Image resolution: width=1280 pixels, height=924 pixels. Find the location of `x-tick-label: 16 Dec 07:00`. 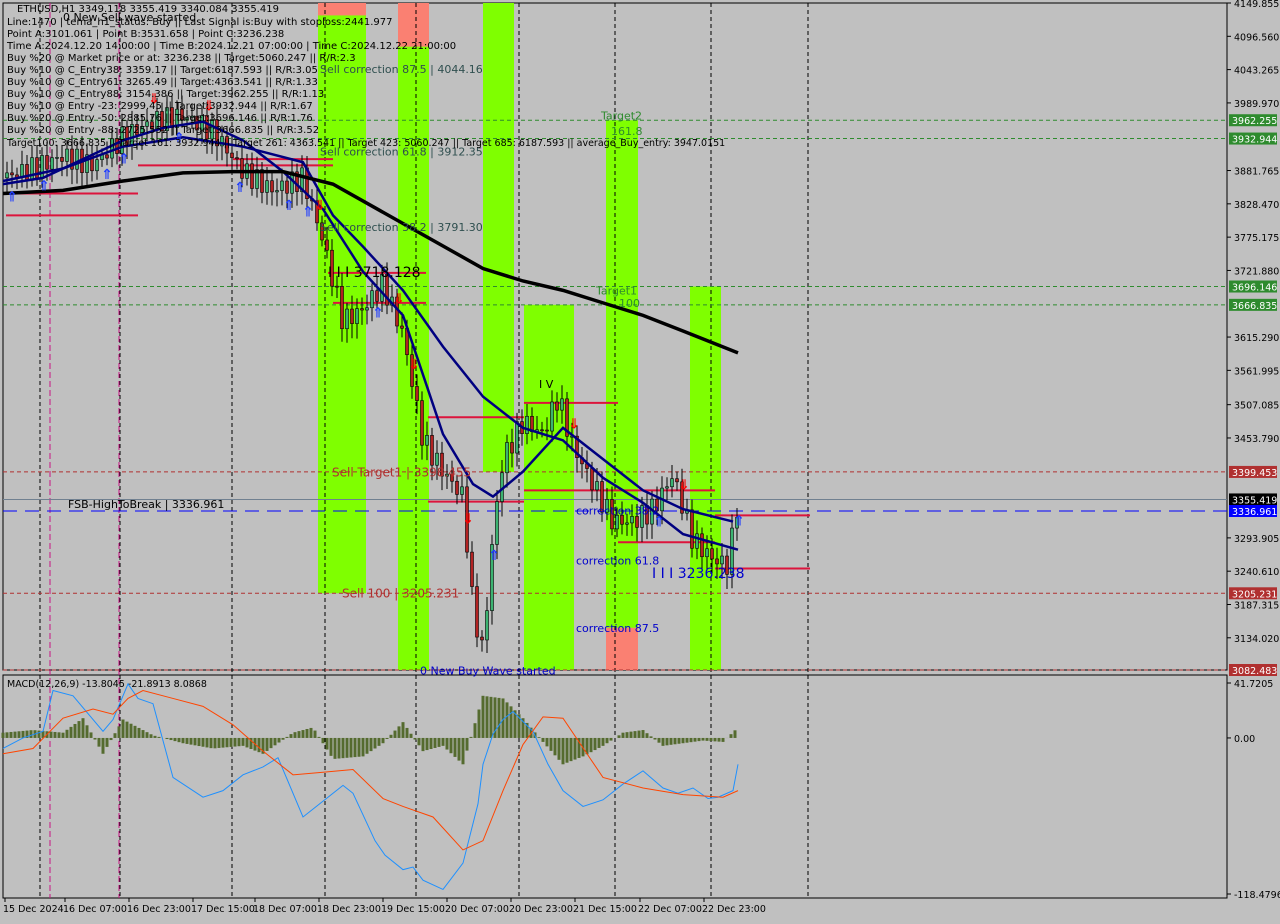

x-tick-label: 16 Dec 07:00 is located at coordinates (95, 909).